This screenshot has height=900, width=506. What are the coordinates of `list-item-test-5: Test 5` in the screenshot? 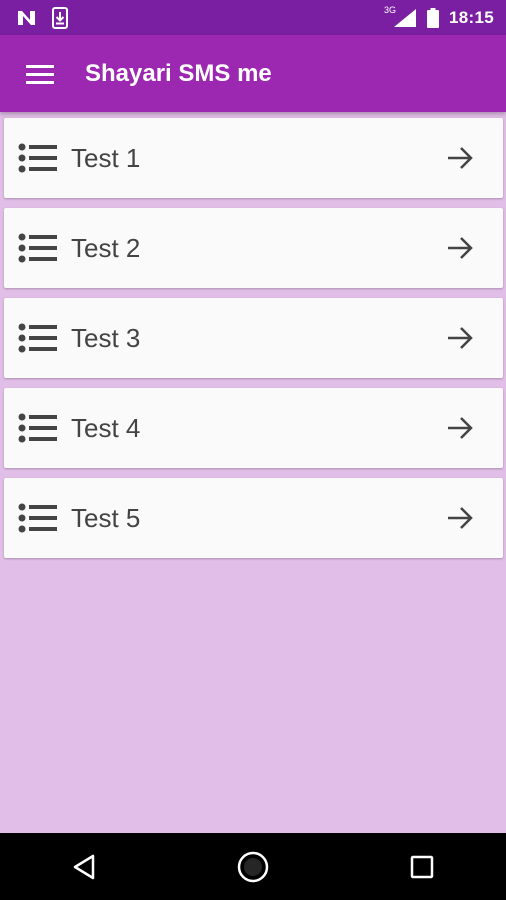 It's located at (253, 518).